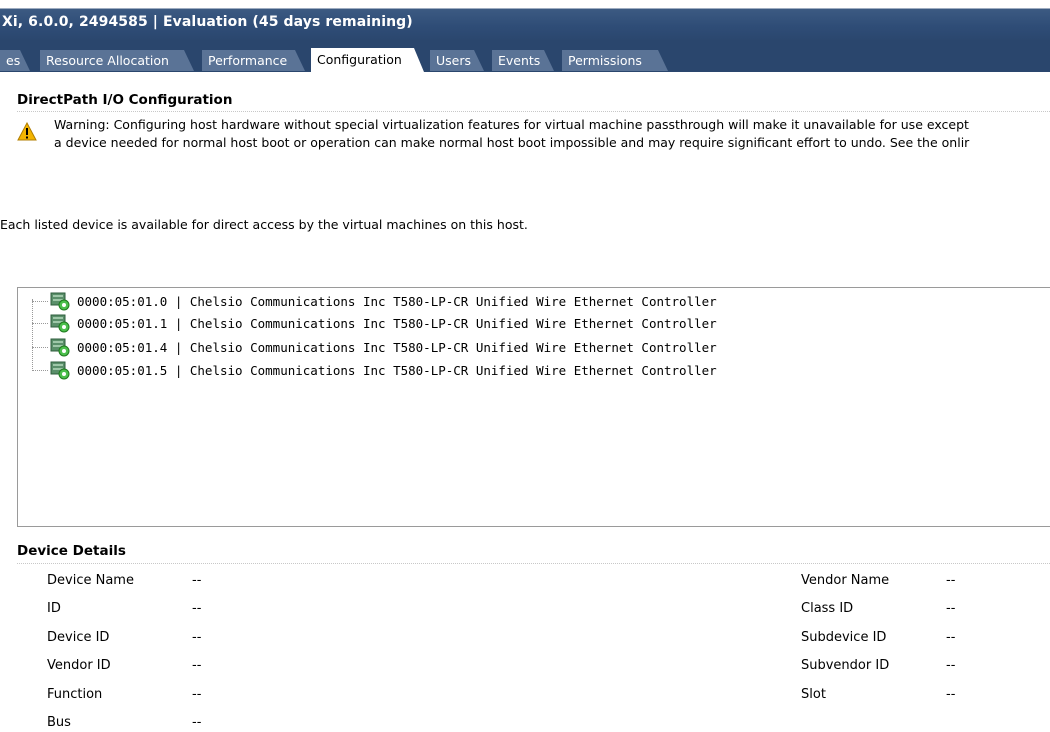  I want to click on warning-triangle-icon, so click(27, 131).